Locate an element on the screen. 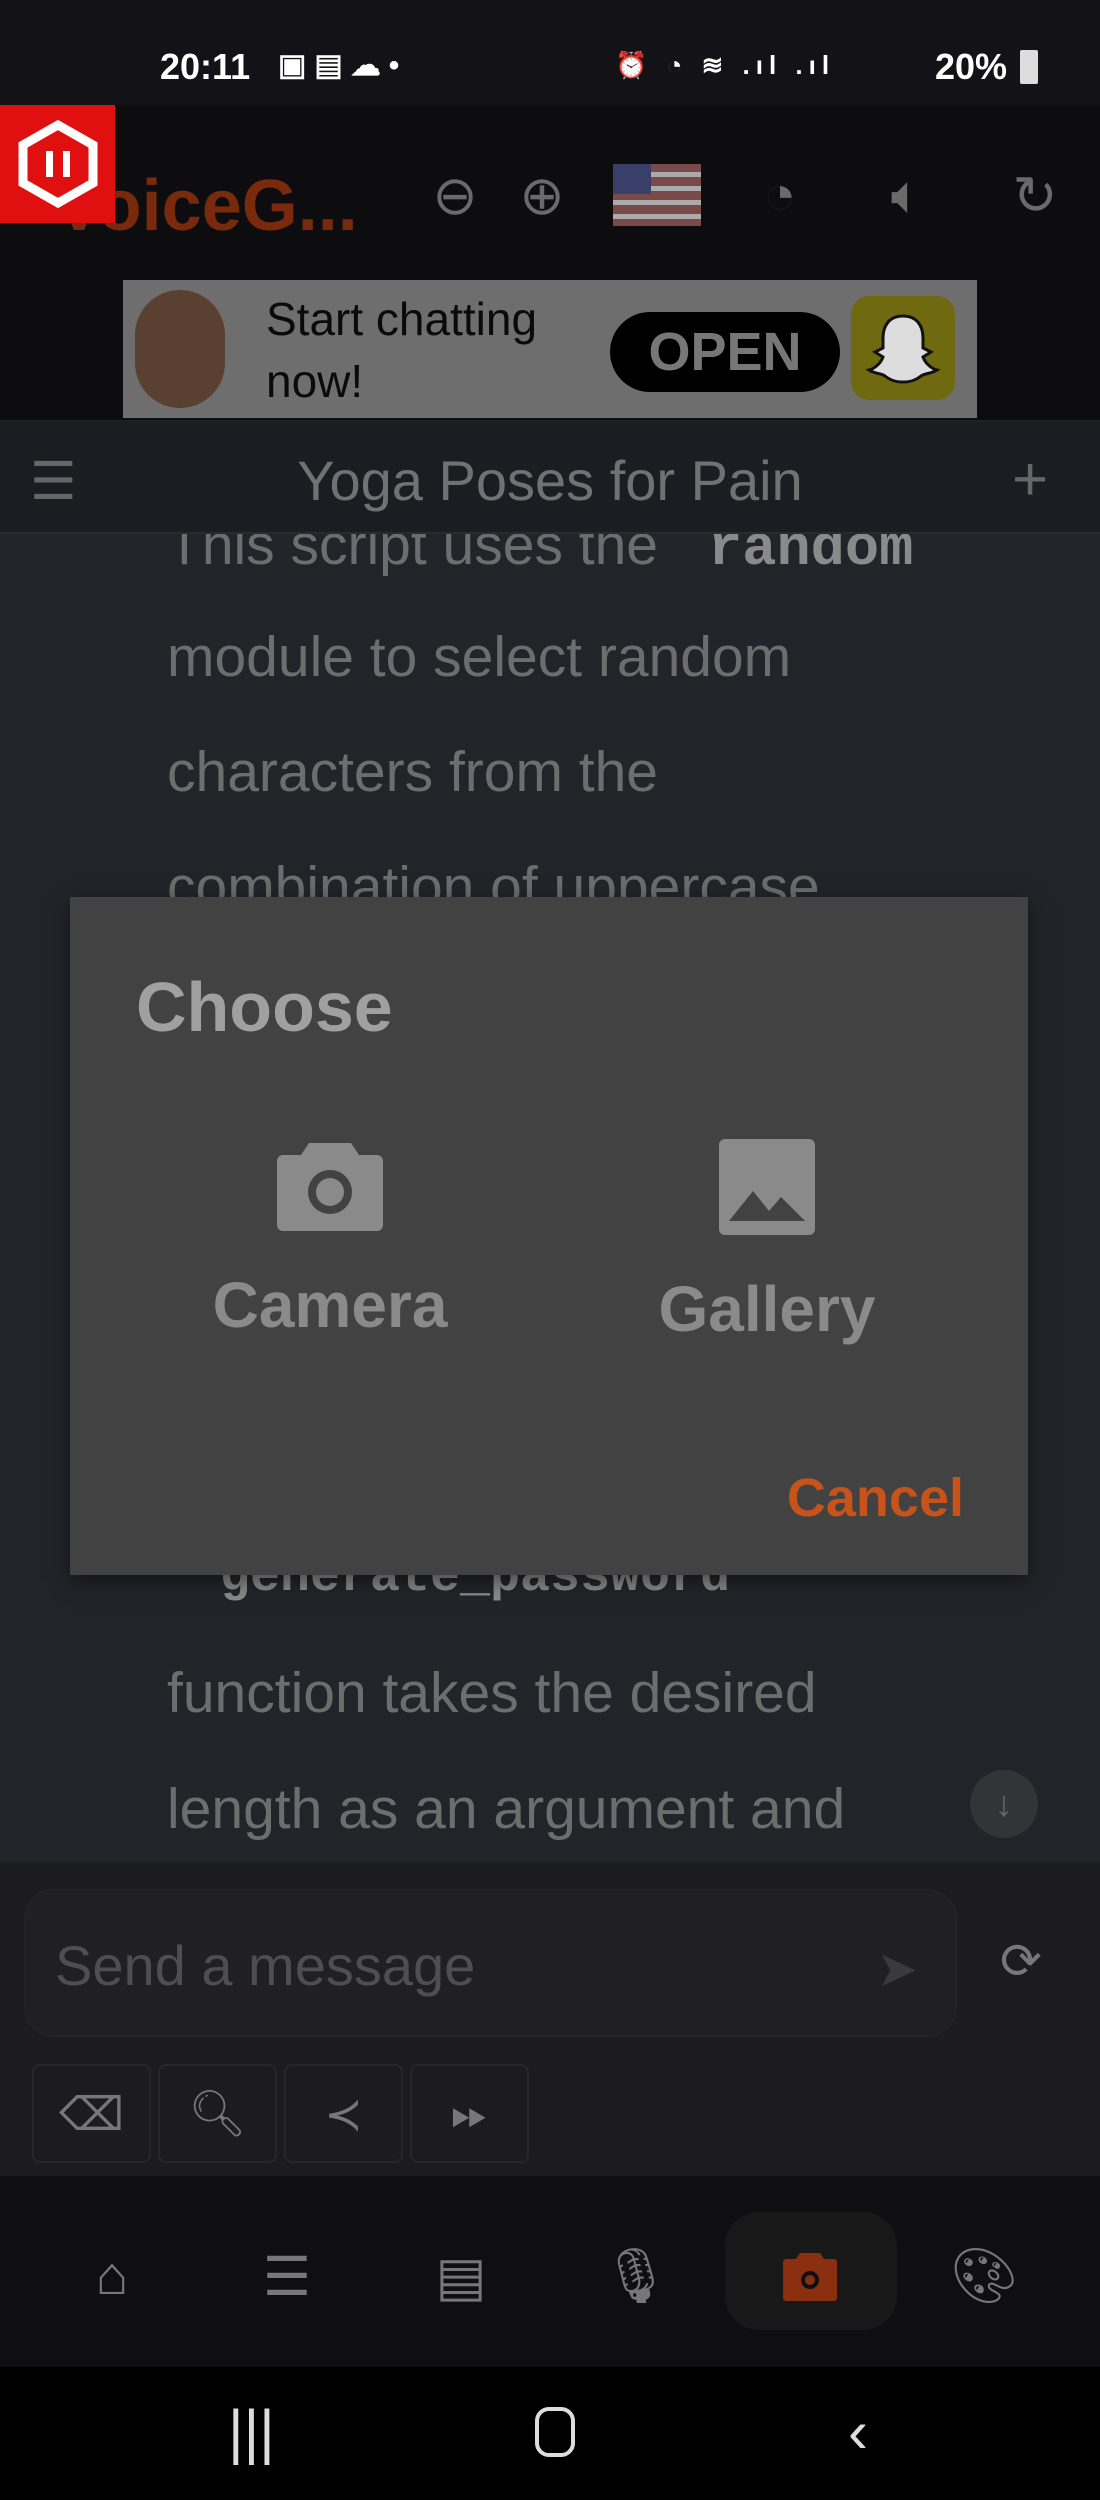 Image resolution: width=1100 pixels, height=2500 pixels. back-icon: ‹ is located at coordinates (858, 2431).